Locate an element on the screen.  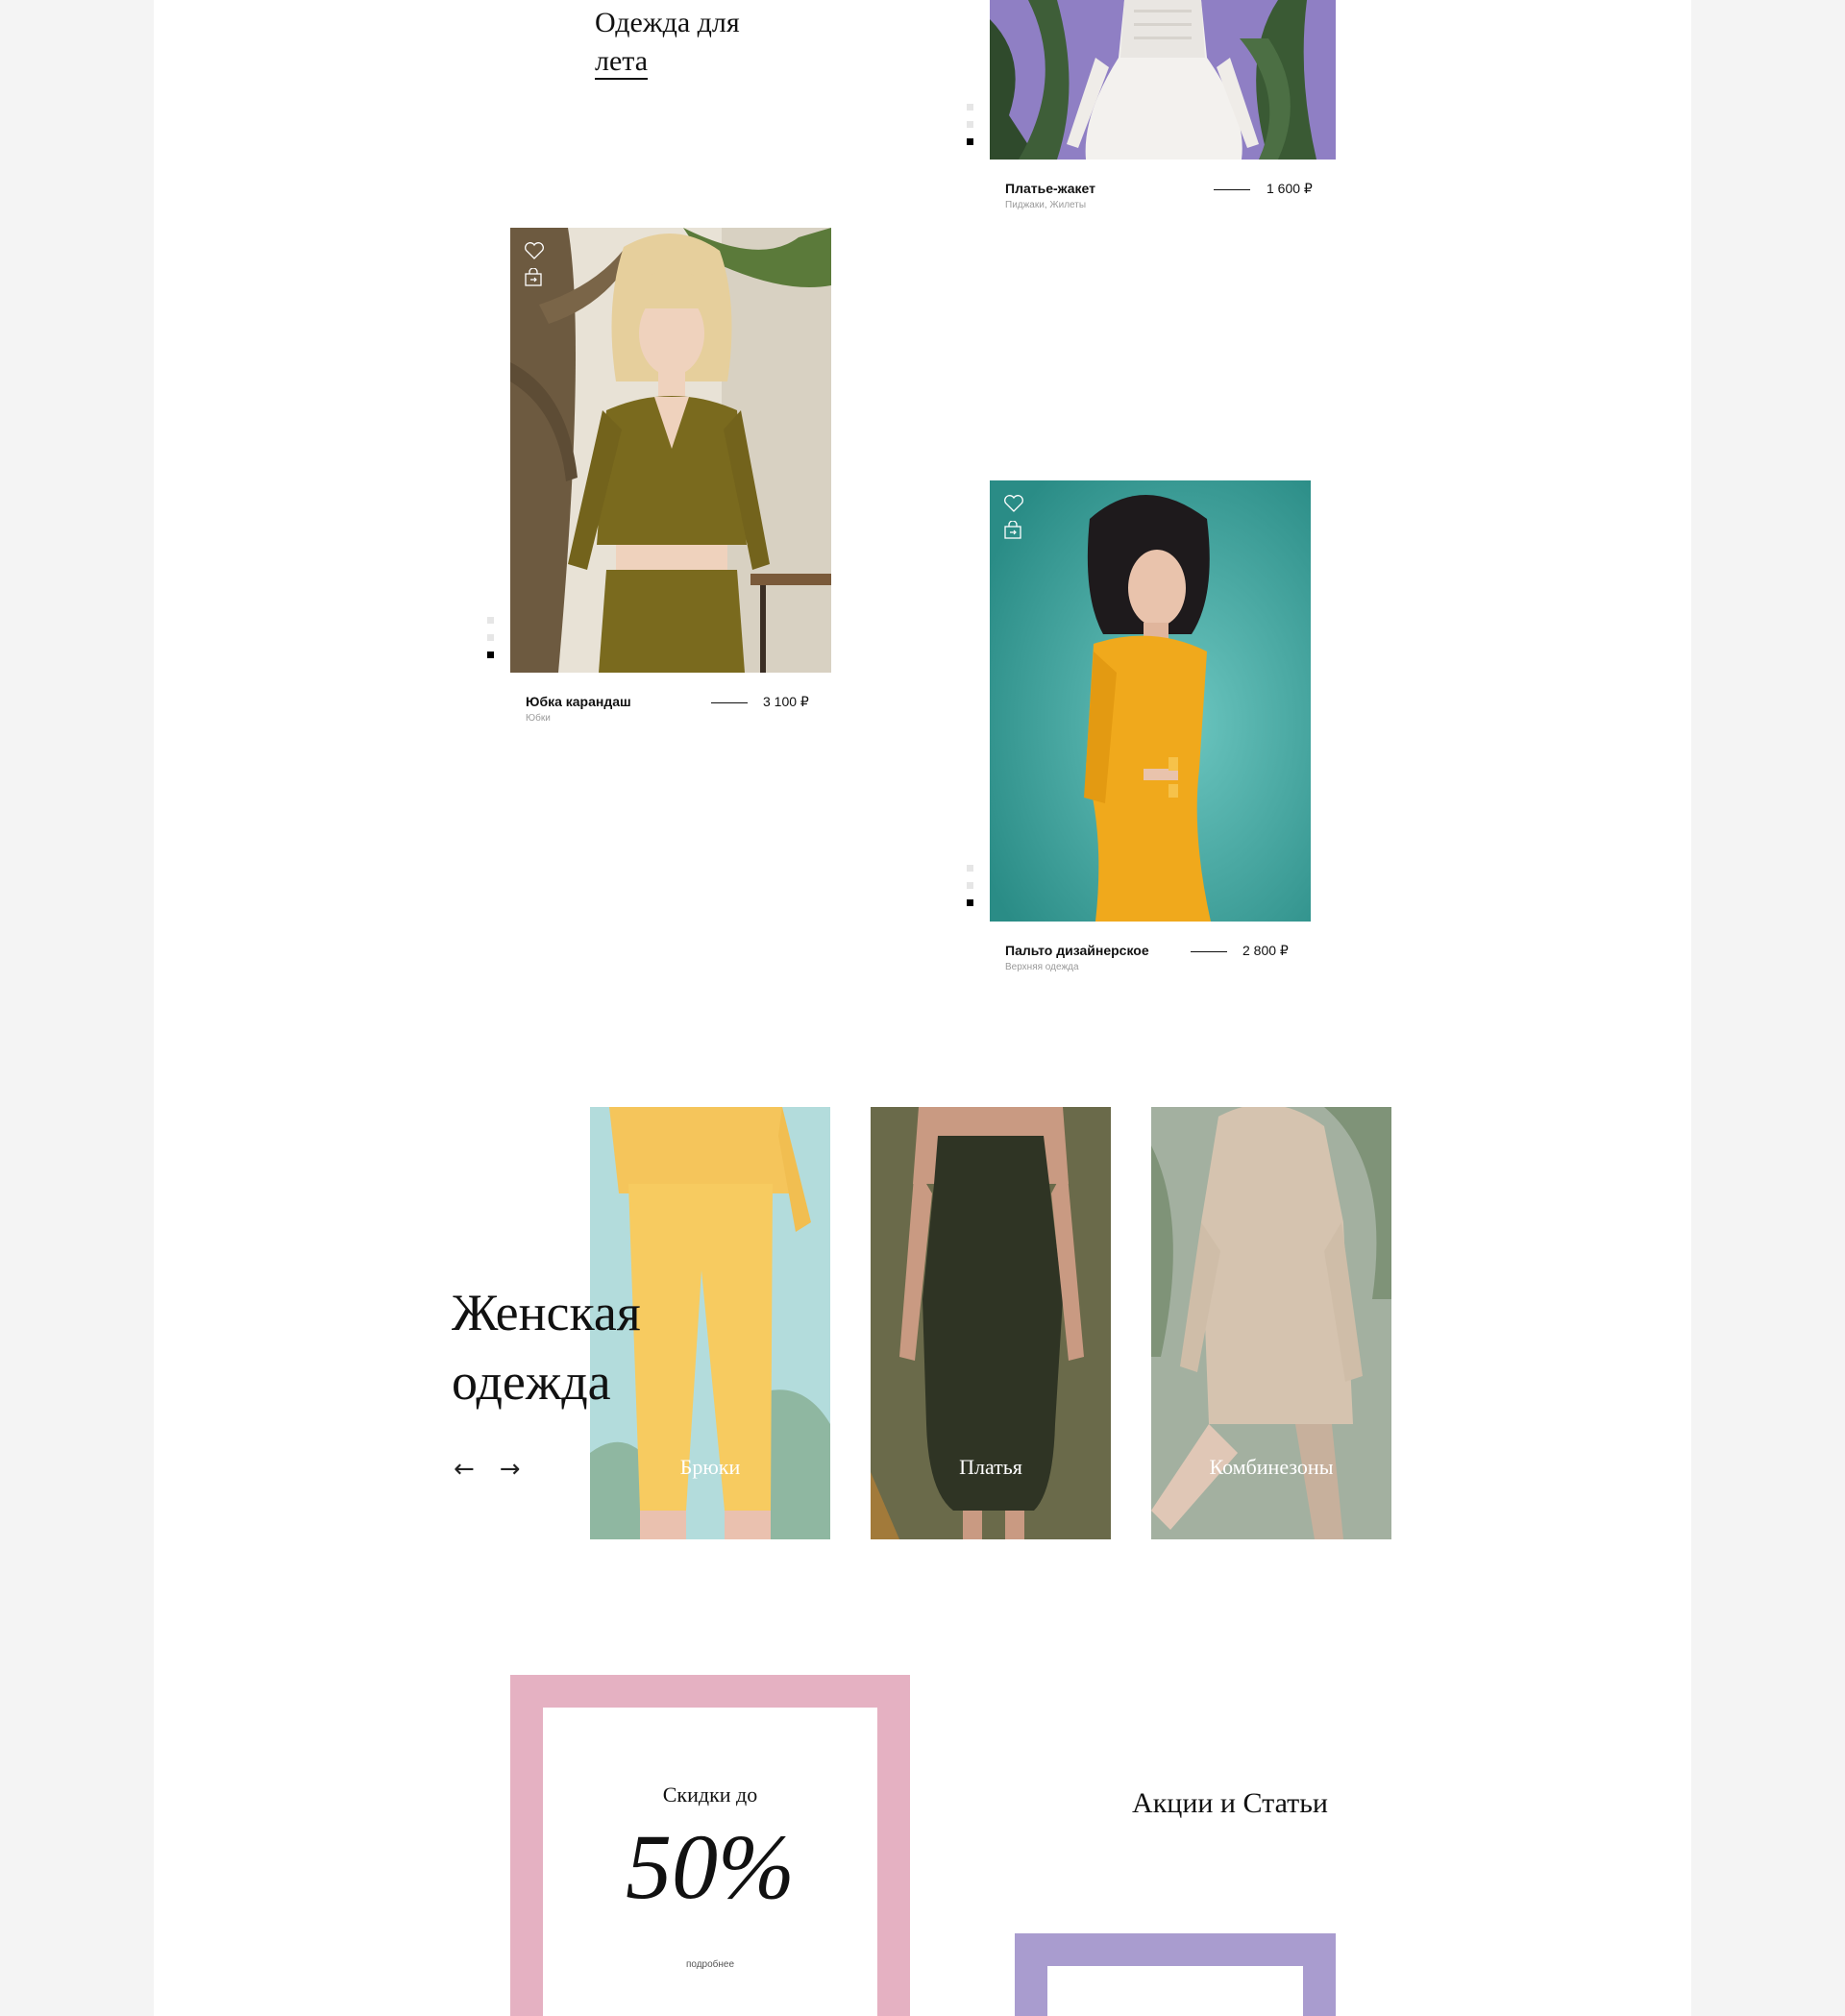
slide-dots-dress-jacket is located at coordinates (970, 130).